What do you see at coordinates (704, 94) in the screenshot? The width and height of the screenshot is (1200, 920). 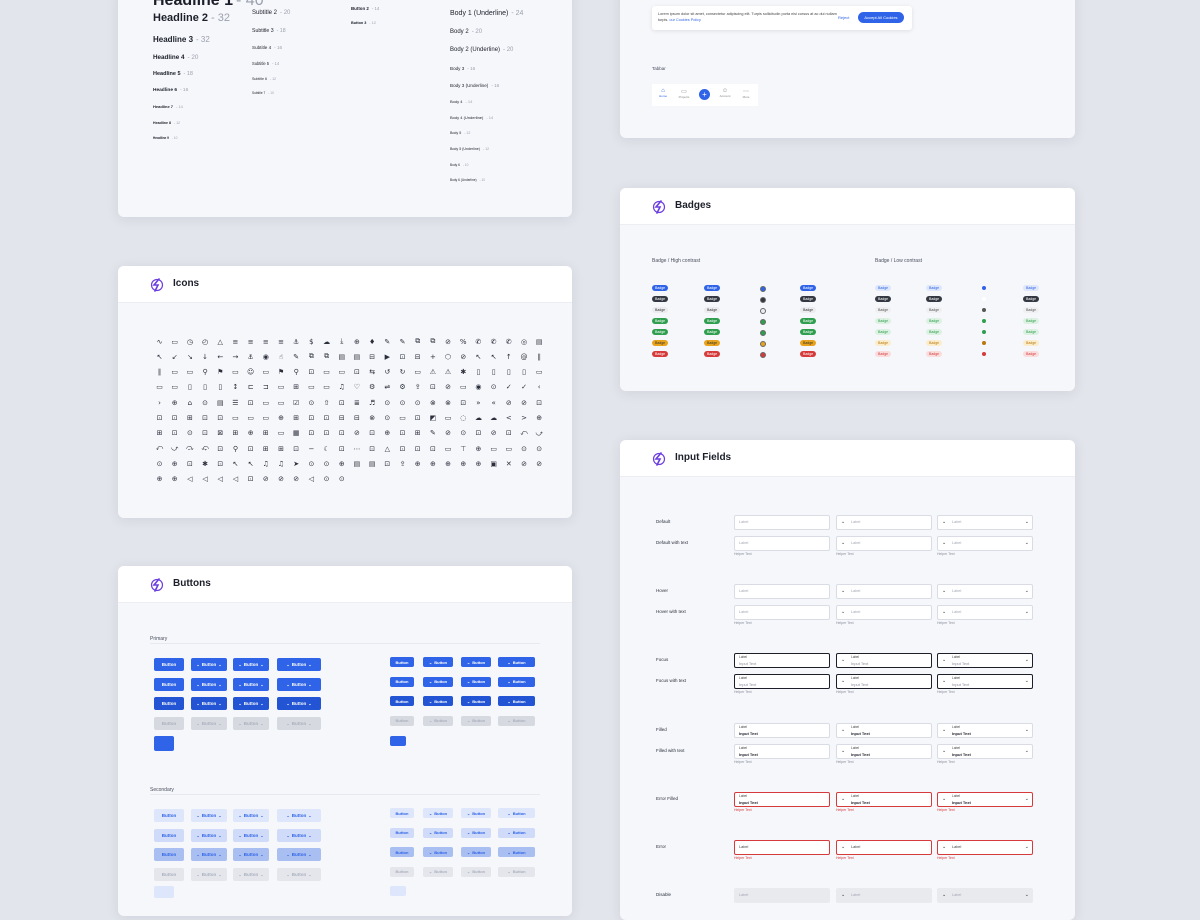 I see `tab-add-button: +` at bounding box center [704, 94].